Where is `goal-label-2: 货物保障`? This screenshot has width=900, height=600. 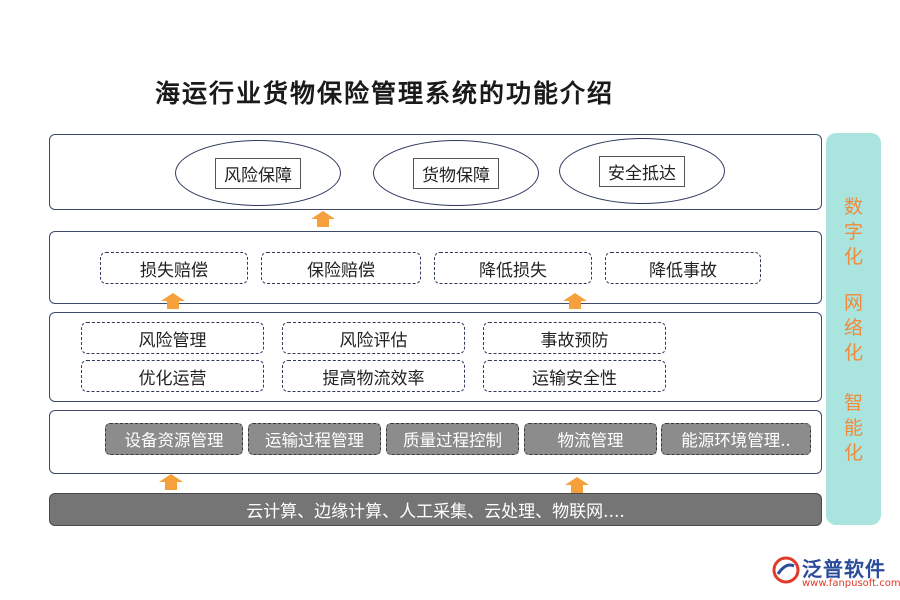
goal-label-2: 货物保障 is located at coordinates (456, 173).